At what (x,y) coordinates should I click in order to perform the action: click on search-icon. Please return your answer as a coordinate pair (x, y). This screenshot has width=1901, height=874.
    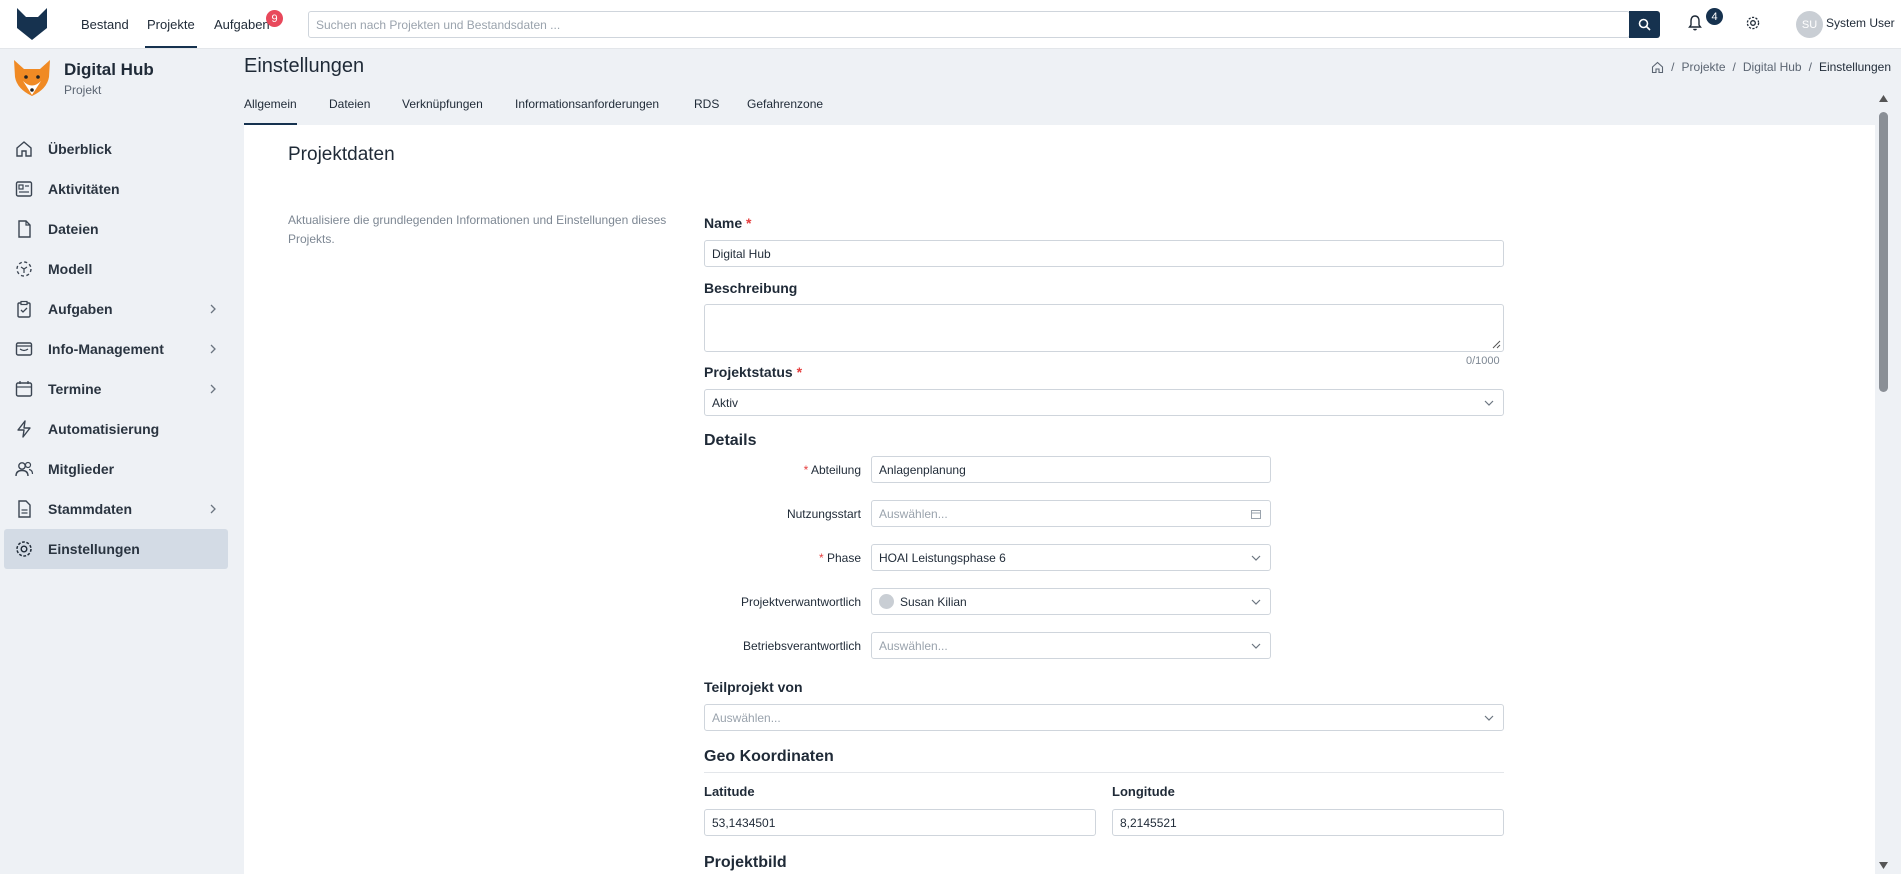
    Looking at the image, I should click on (1644, 24).